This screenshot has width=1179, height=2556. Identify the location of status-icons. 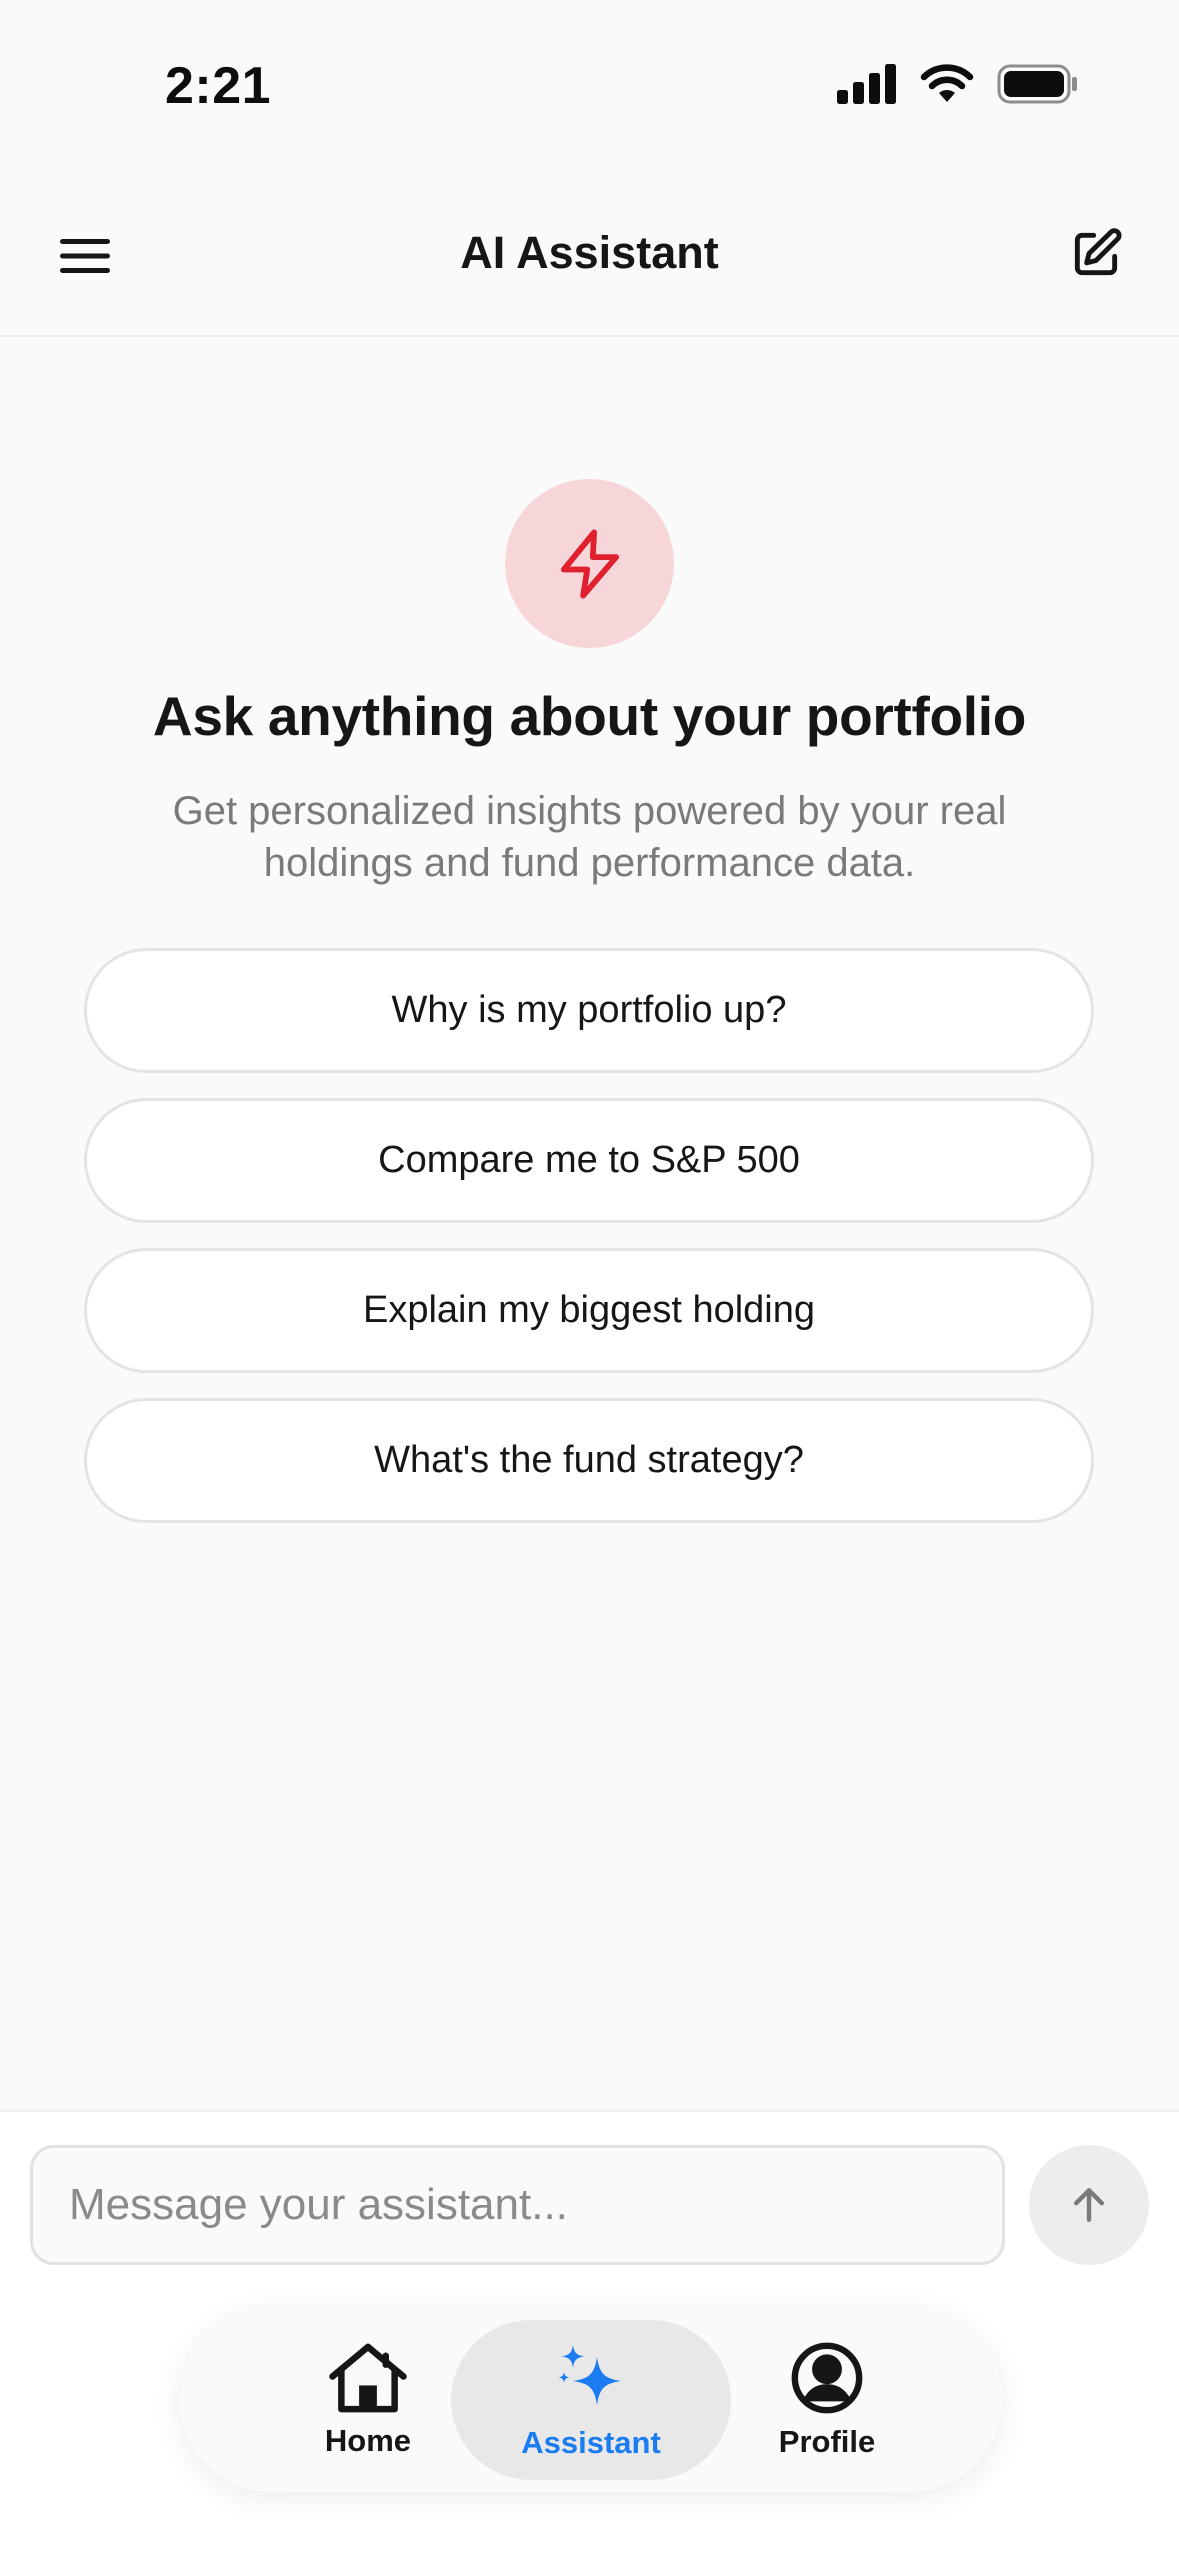
(958, 86).